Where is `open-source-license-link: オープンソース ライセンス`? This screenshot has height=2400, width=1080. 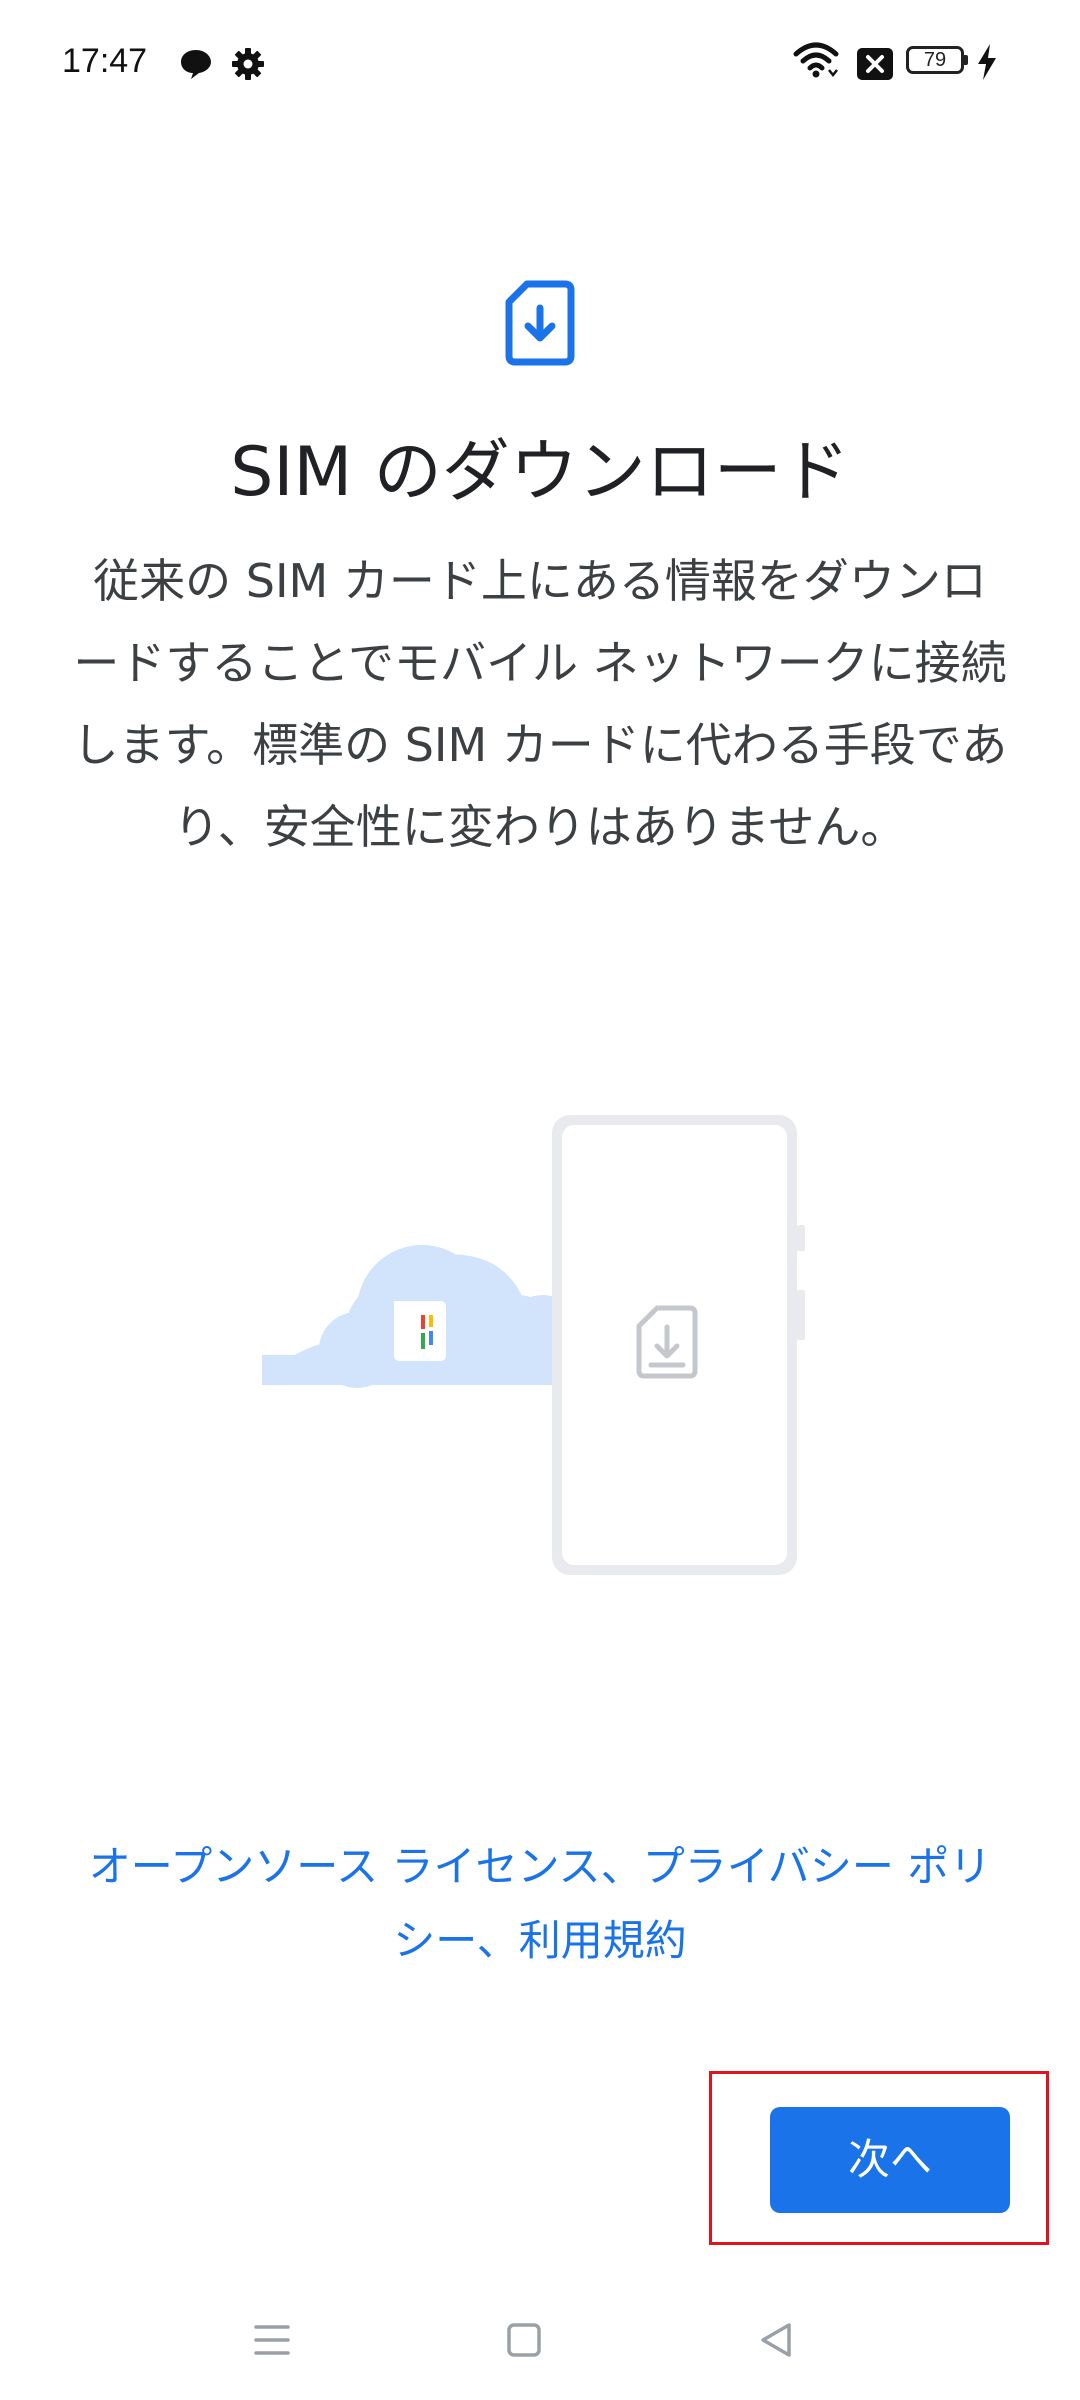 open-source-license-link: オープンソース ライセンス is located at coordinates (345, 1866).